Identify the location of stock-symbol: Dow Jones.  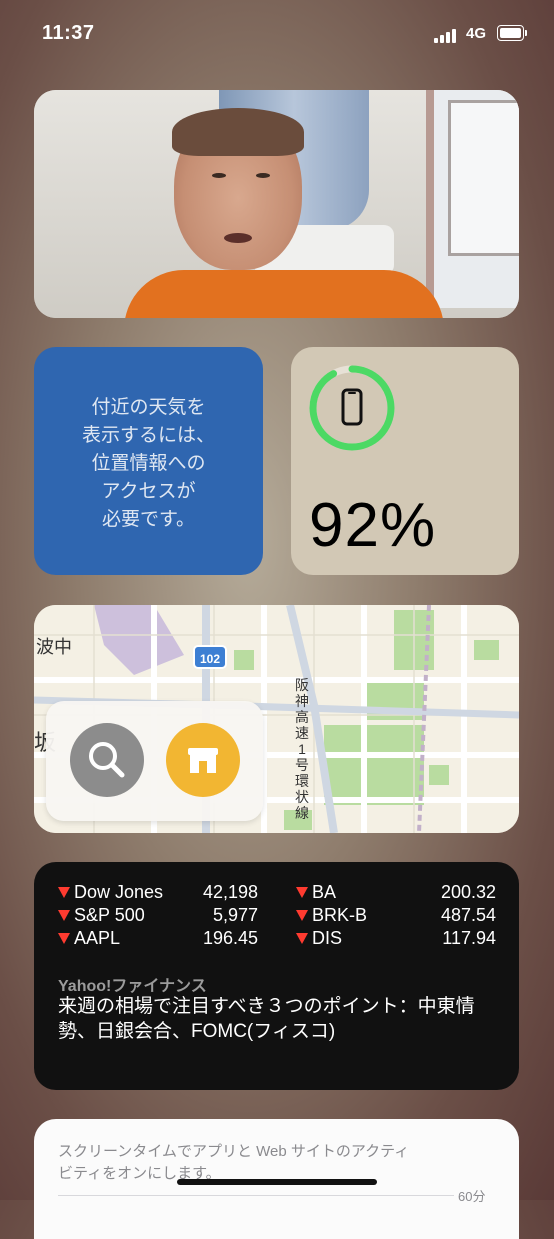
(119, 892).